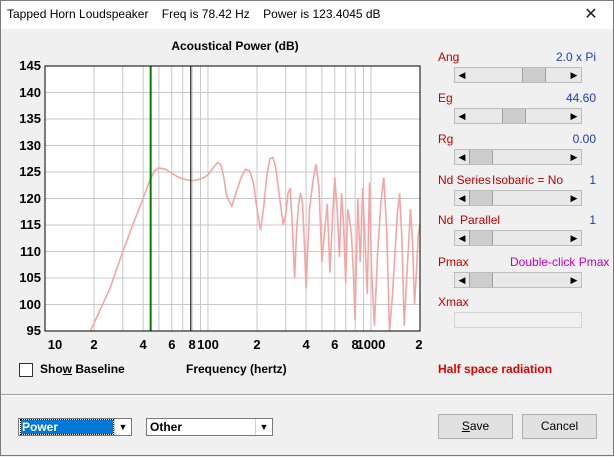  I want to click on checkbox-box, so click(26, 370).